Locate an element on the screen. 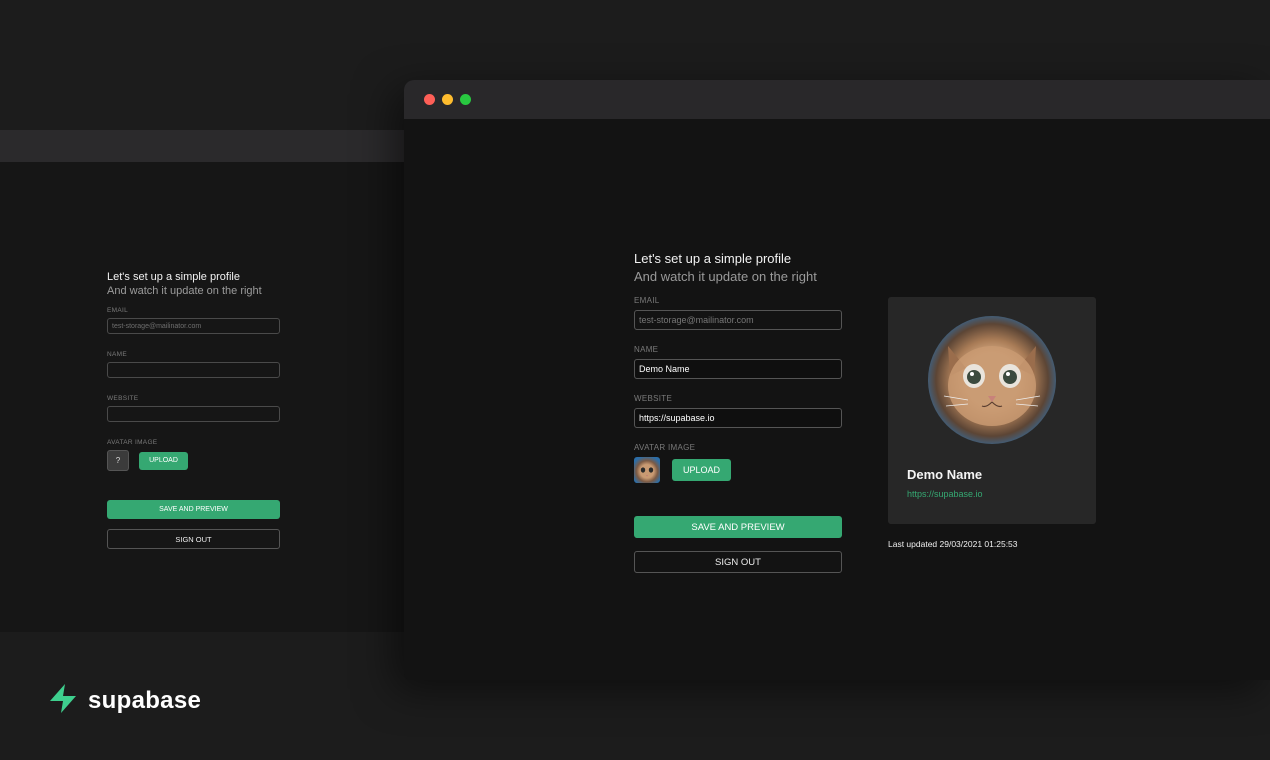 This screenshot has width=1270, height=760. background-window-titlebar is located at coordinates (202, 146).